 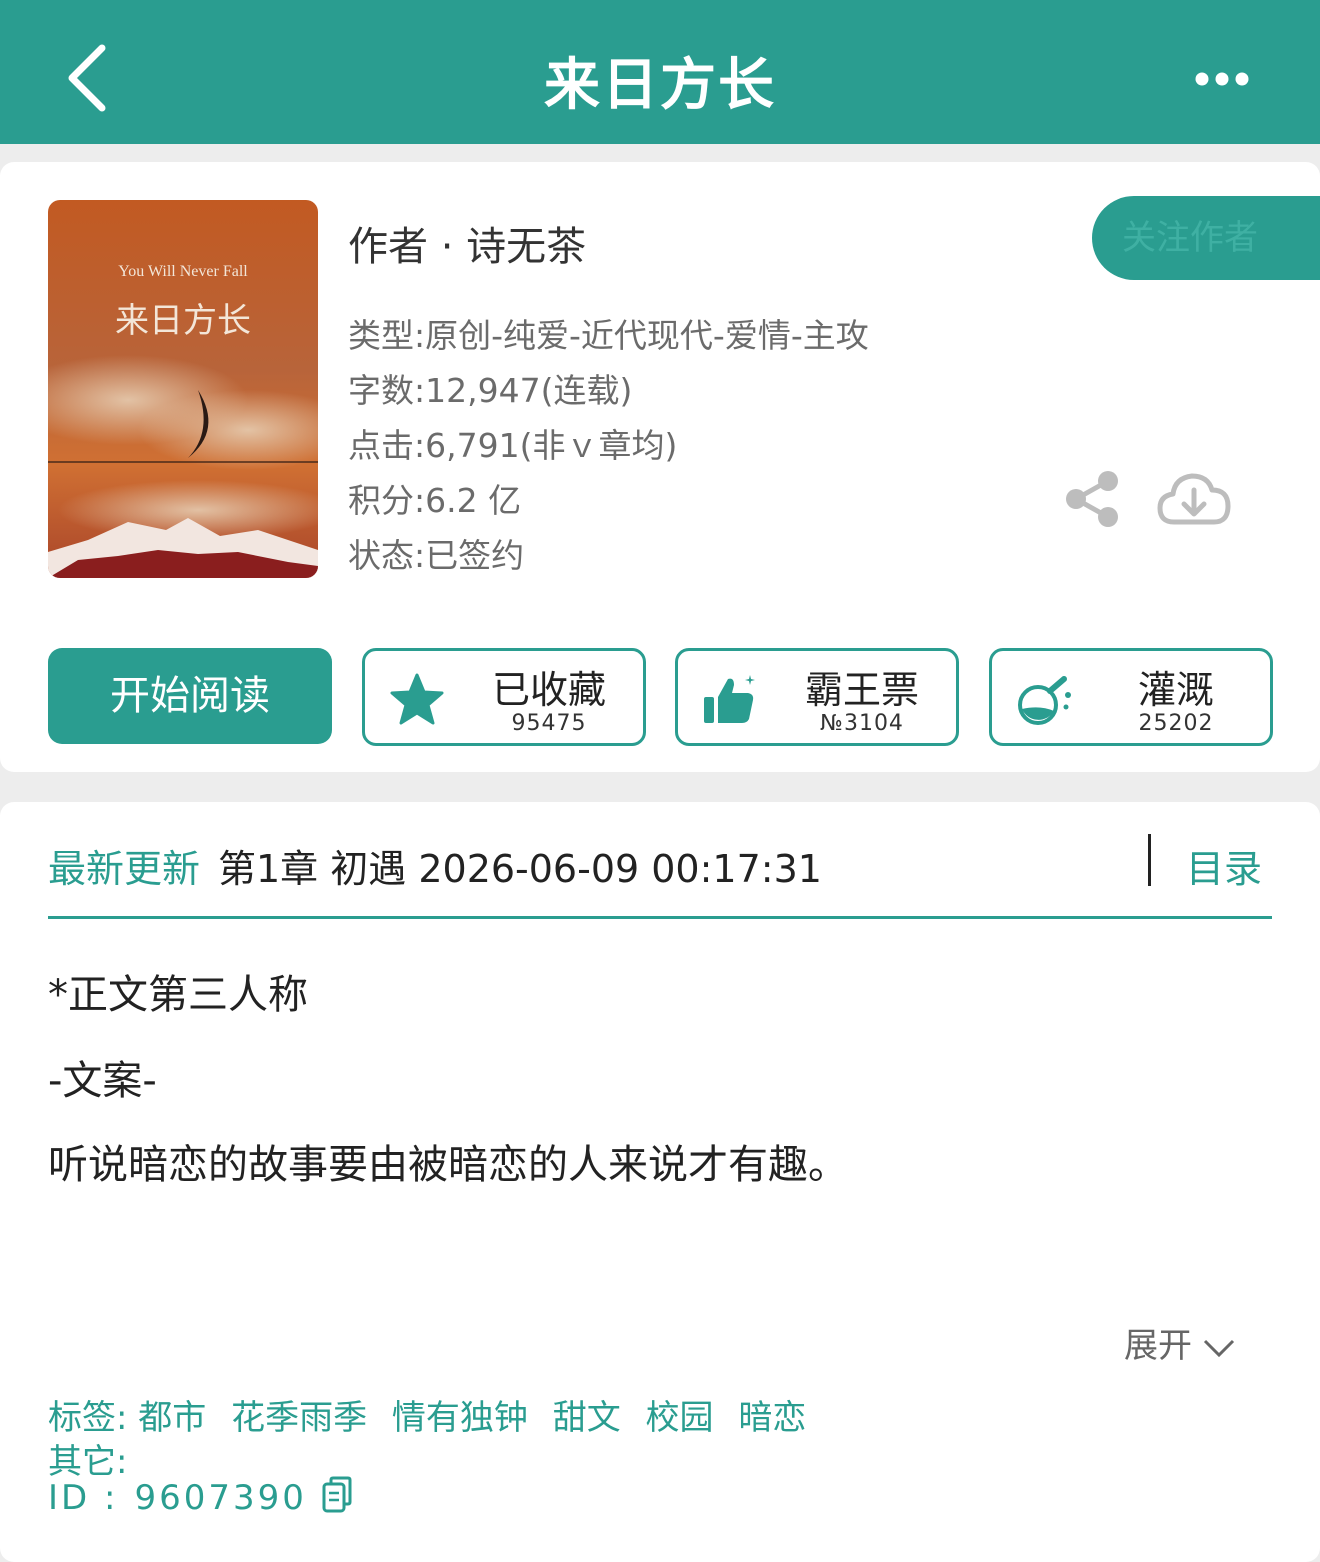 What do you see at coordinates (1176, 723) in the screenshot?
I see `water-count: 25202` at bounding box center [1176, 723].